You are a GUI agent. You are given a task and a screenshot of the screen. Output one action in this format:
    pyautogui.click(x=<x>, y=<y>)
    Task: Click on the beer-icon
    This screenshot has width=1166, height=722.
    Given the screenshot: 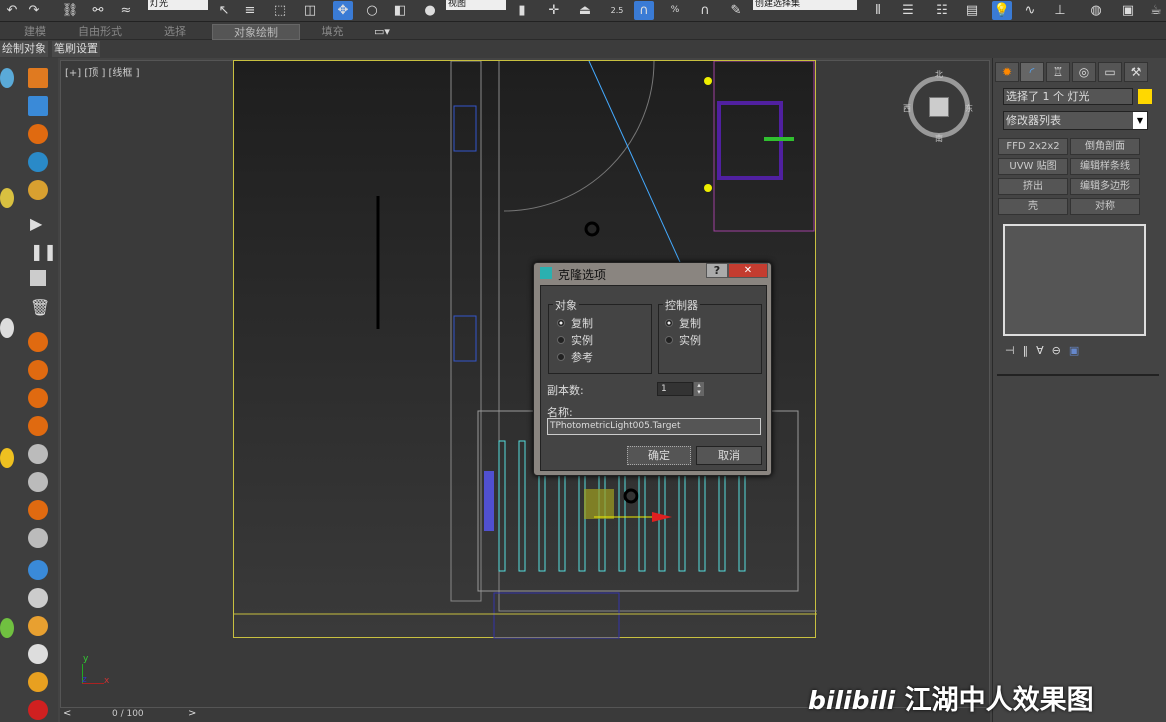 What is the action you would take?
    pyautogui.click(x=38, y=626)
    